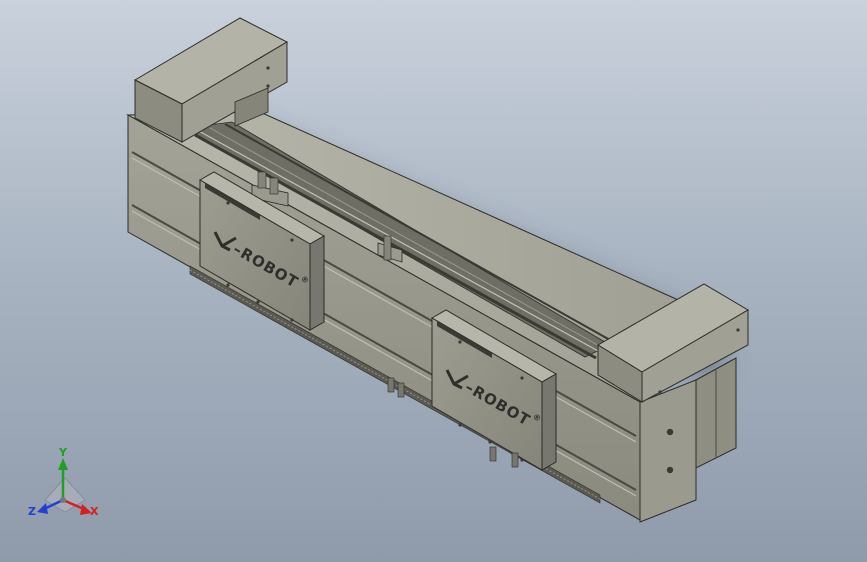 Image resolution: width=867 pixels, height=562 pixels. Describe the element at coordinates (94, 511) in the screenshot. I see `x-axis-label: X` at that location.